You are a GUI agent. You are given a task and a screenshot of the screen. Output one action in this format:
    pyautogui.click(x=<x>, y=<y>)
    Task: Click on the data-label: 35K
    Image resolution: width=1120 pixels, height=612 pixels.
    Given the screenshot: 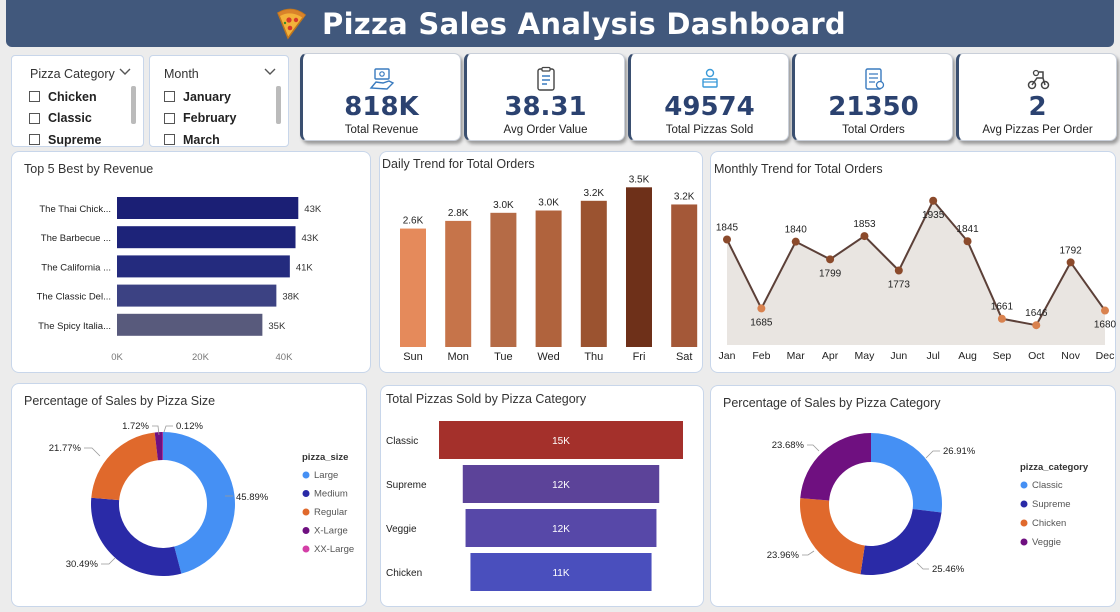 What is the action you would take?
    pyautogui.click(x=277, y=326)
    